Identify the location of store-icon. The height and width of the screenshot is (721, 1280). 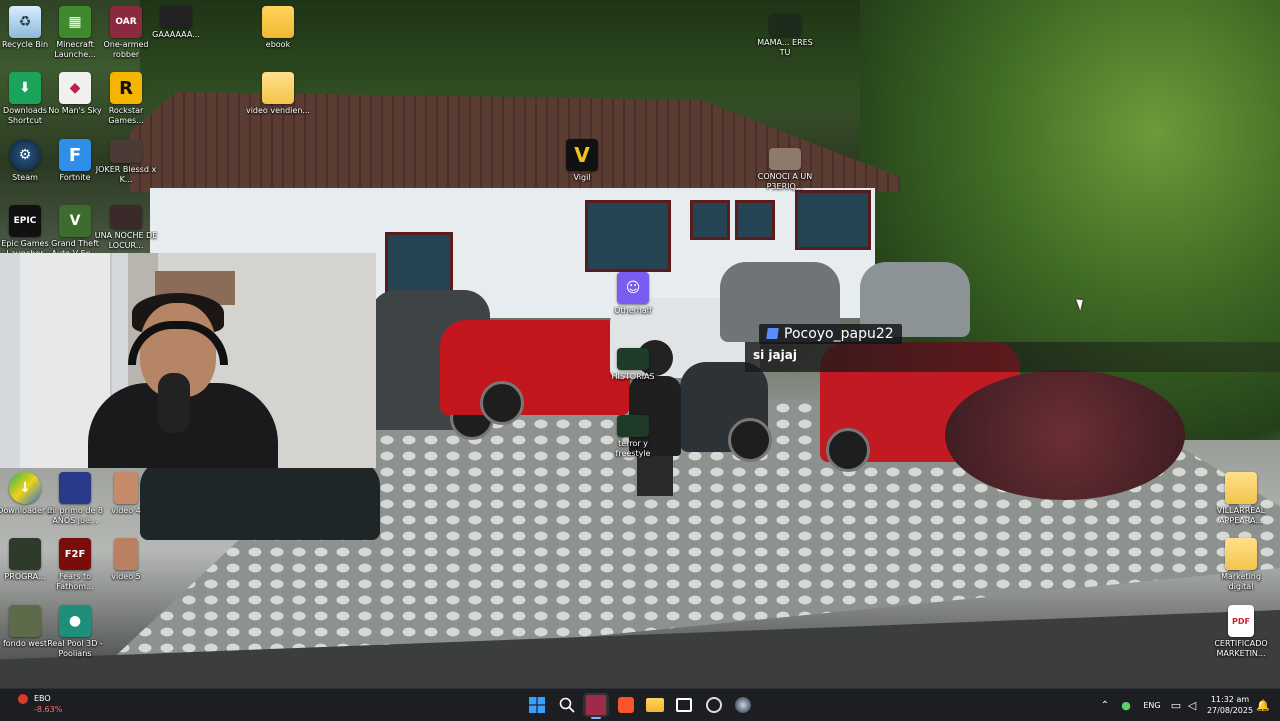
(684, 705).